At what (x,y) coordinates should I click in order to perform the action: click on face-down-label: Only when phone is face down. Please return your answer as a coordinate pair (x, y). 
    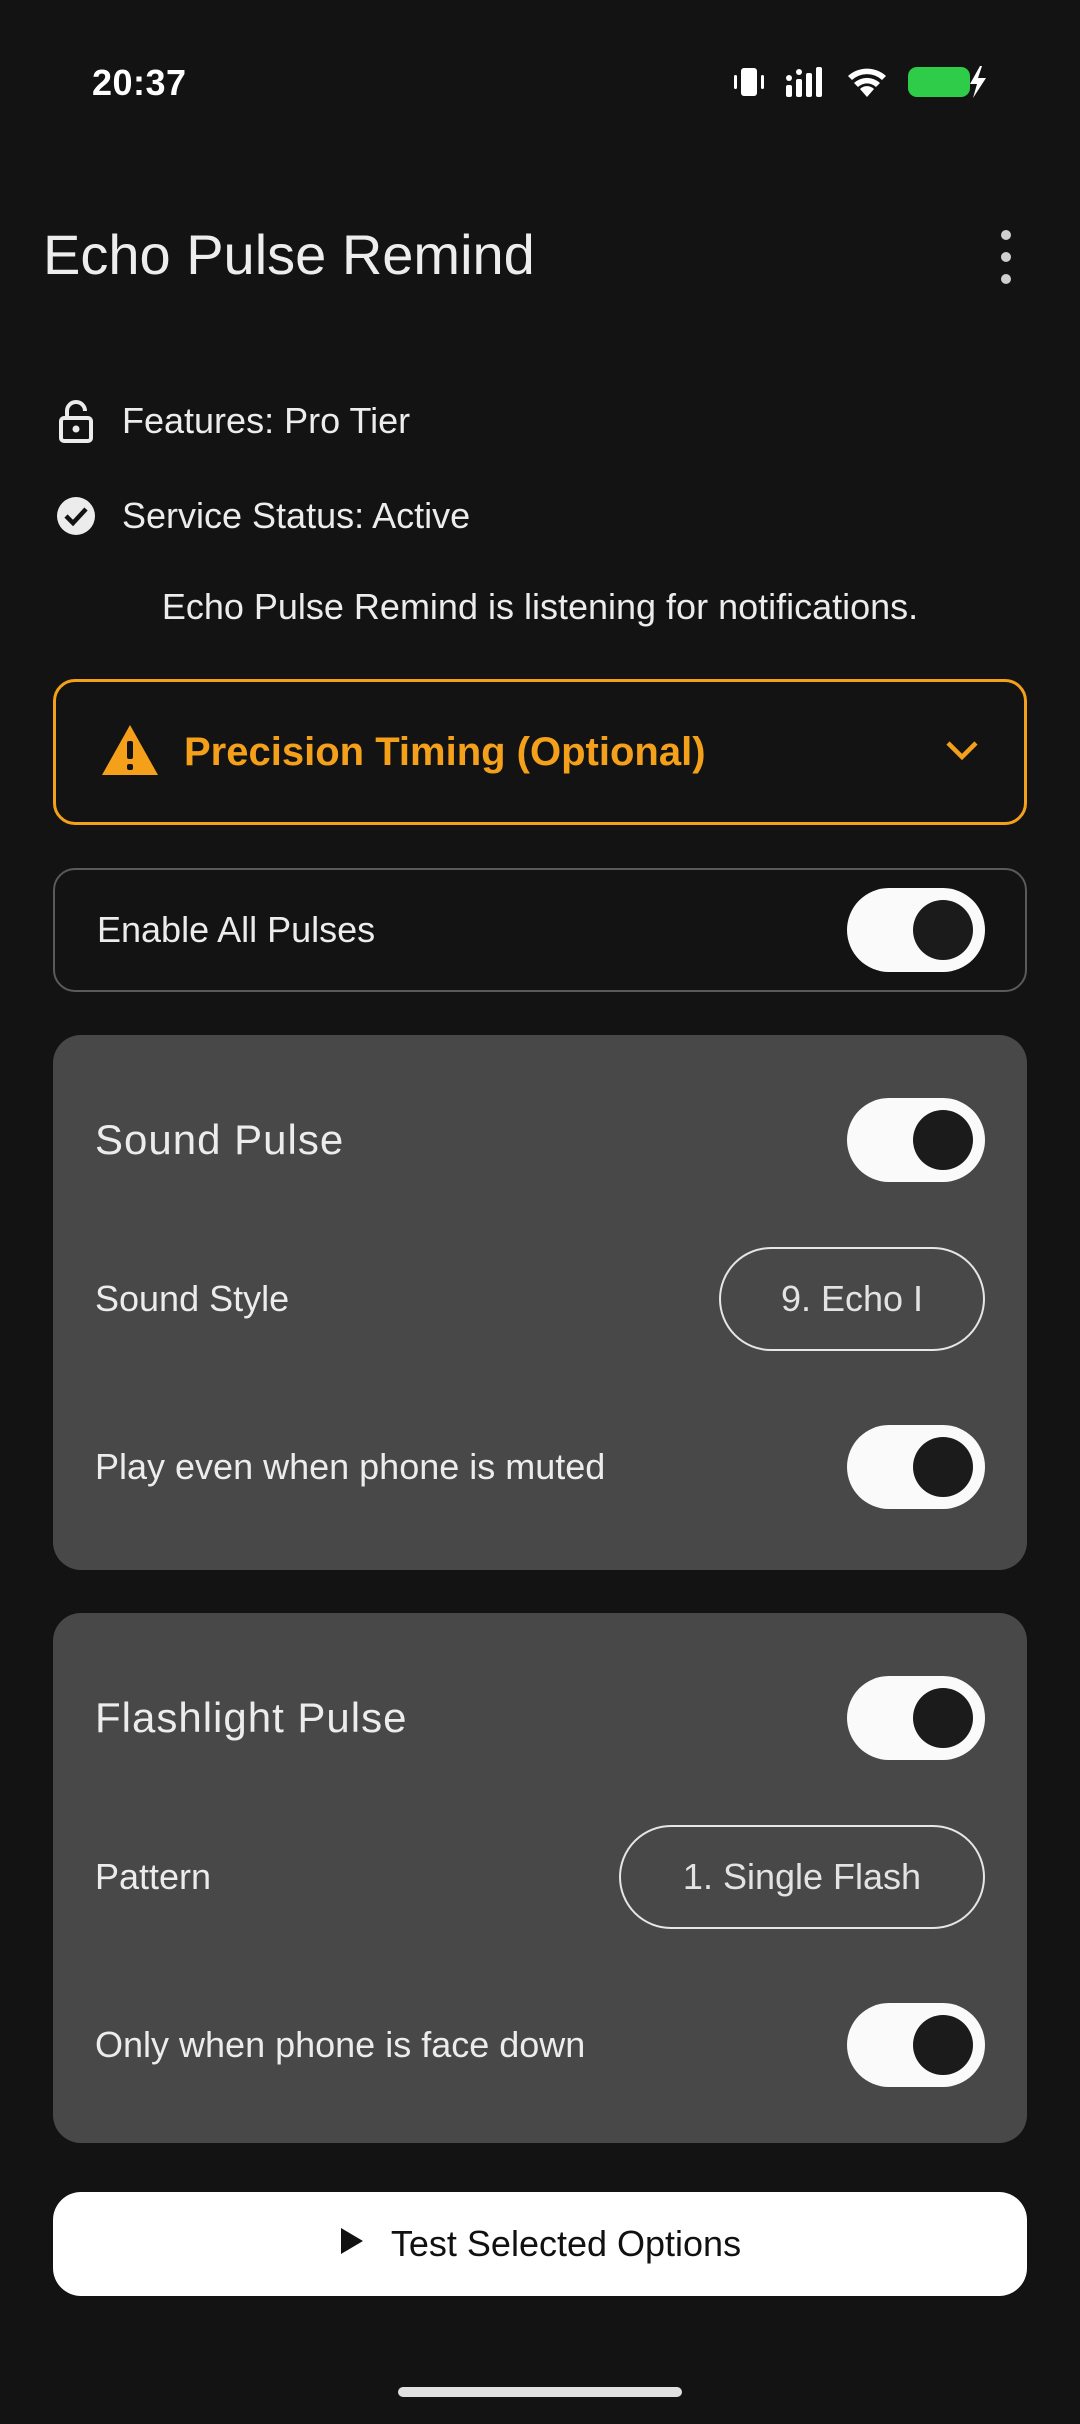
    Looking at the image, I should click on (340, 2044).